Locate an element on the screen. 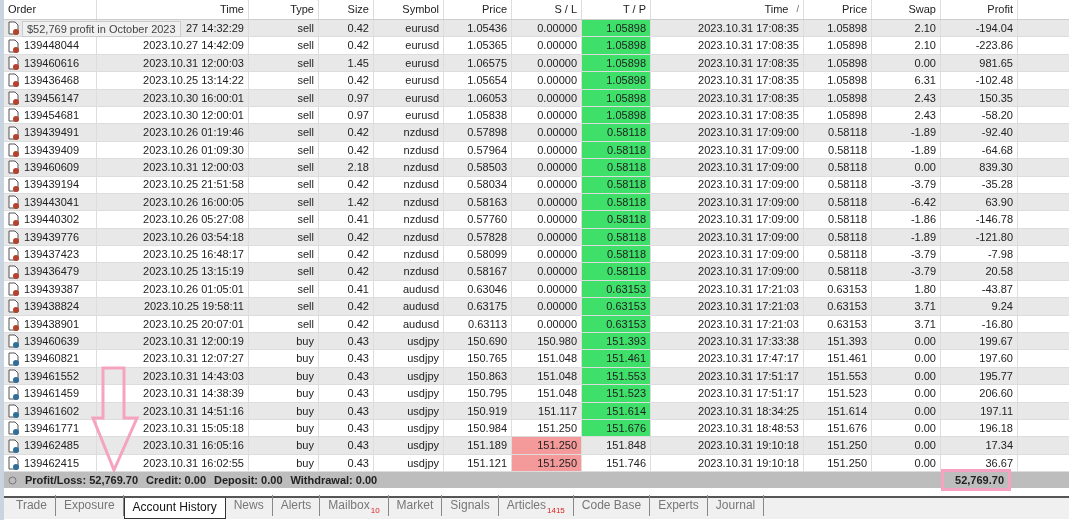 The image size is (1069, 520). profit-cell: 150.35 is located at coordinates (979, 97).